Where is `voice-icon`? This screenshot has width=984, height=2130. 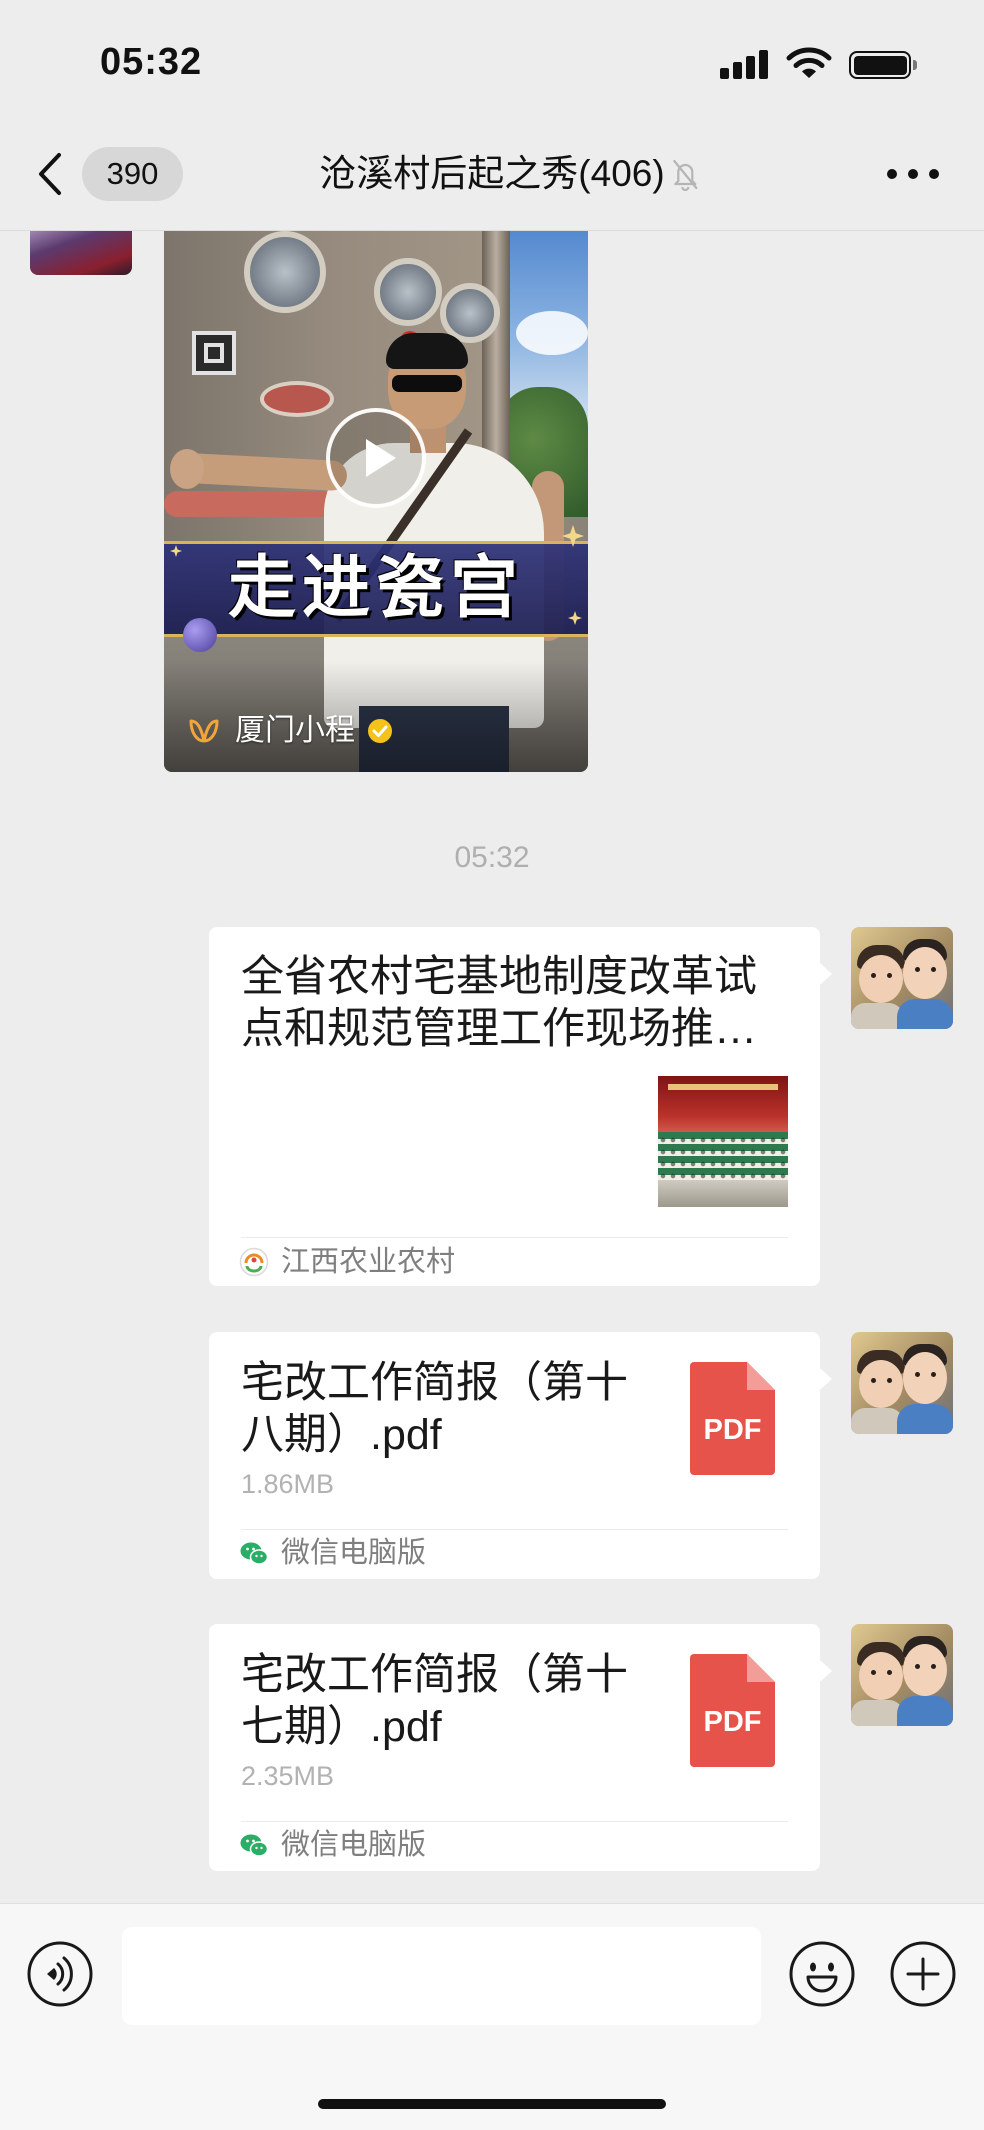
voice-icon is located at coordinates (60, 1974).